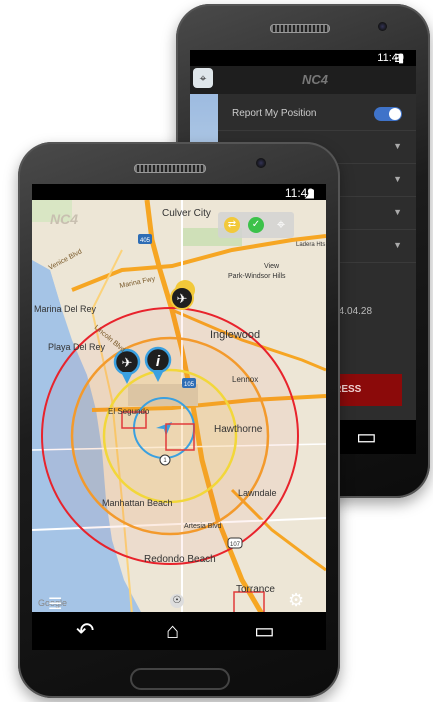 Image resolution: width=433 pixels, height=702 pixels. Describe the element at coordinates (172, 631) in the screenshot. I see `home-nav-icon: ⌂` at that location.